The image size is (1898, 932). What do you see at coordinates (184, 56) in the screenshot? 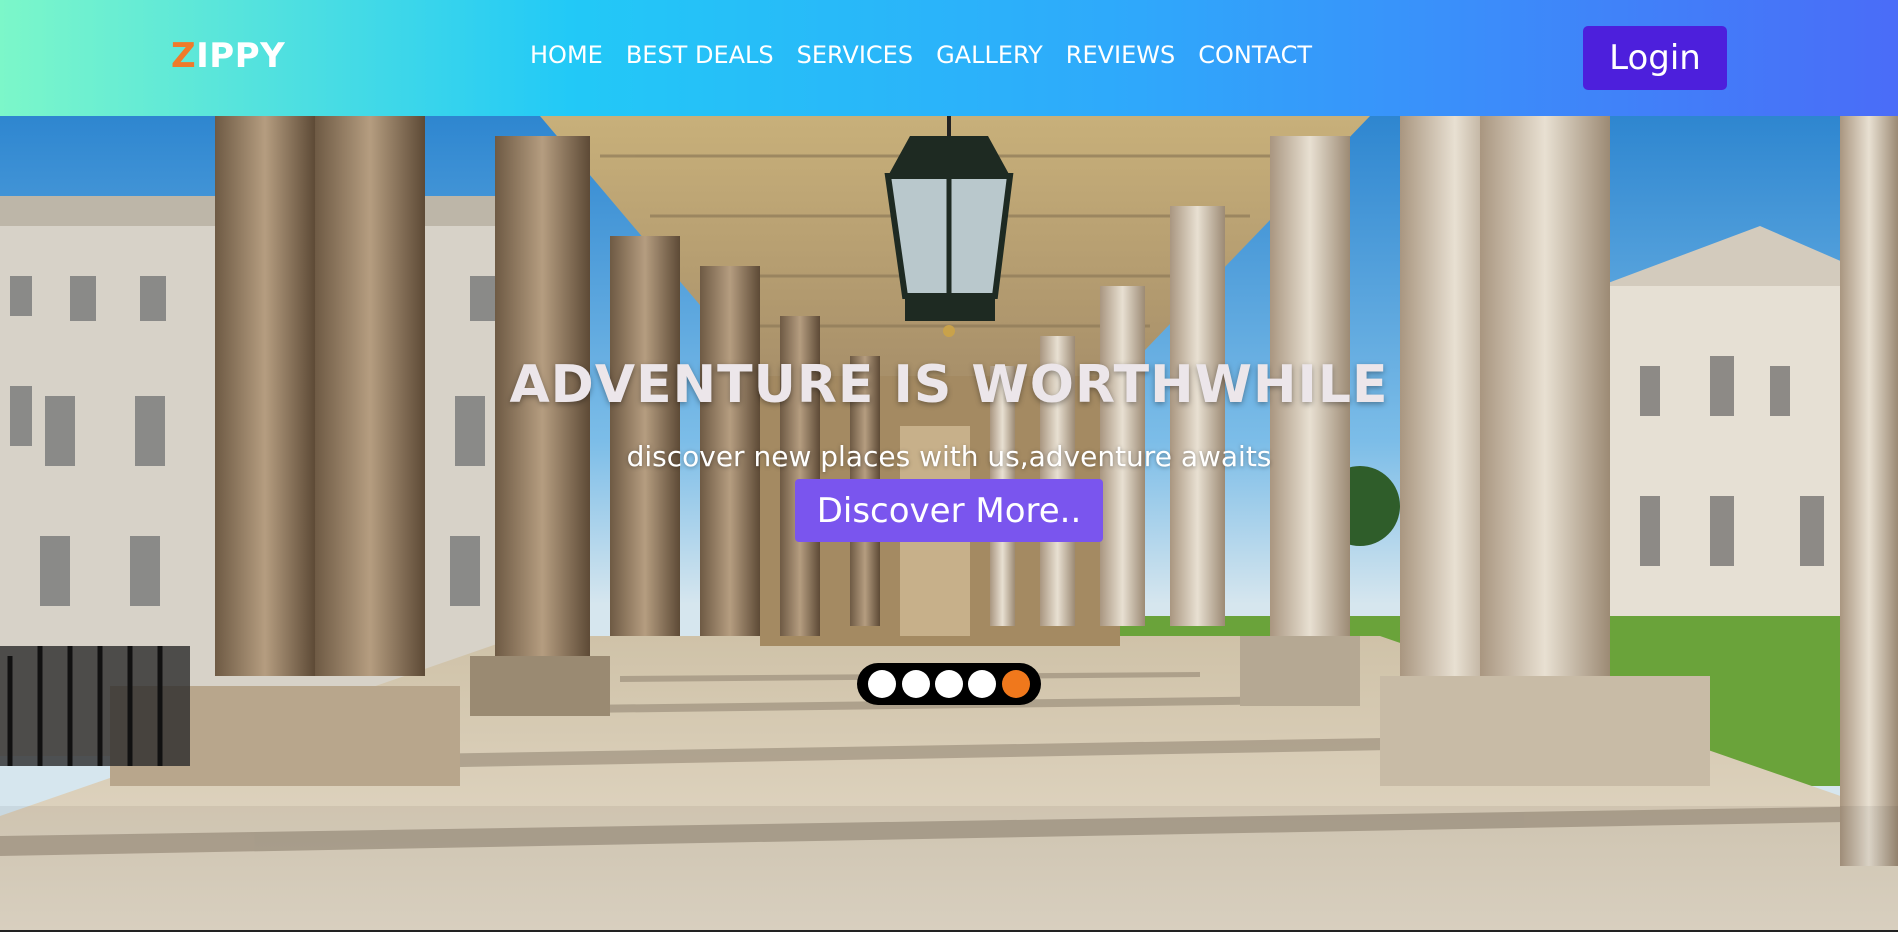
I see `logo-accent-letter: Z` at bounding box center [184, 56].